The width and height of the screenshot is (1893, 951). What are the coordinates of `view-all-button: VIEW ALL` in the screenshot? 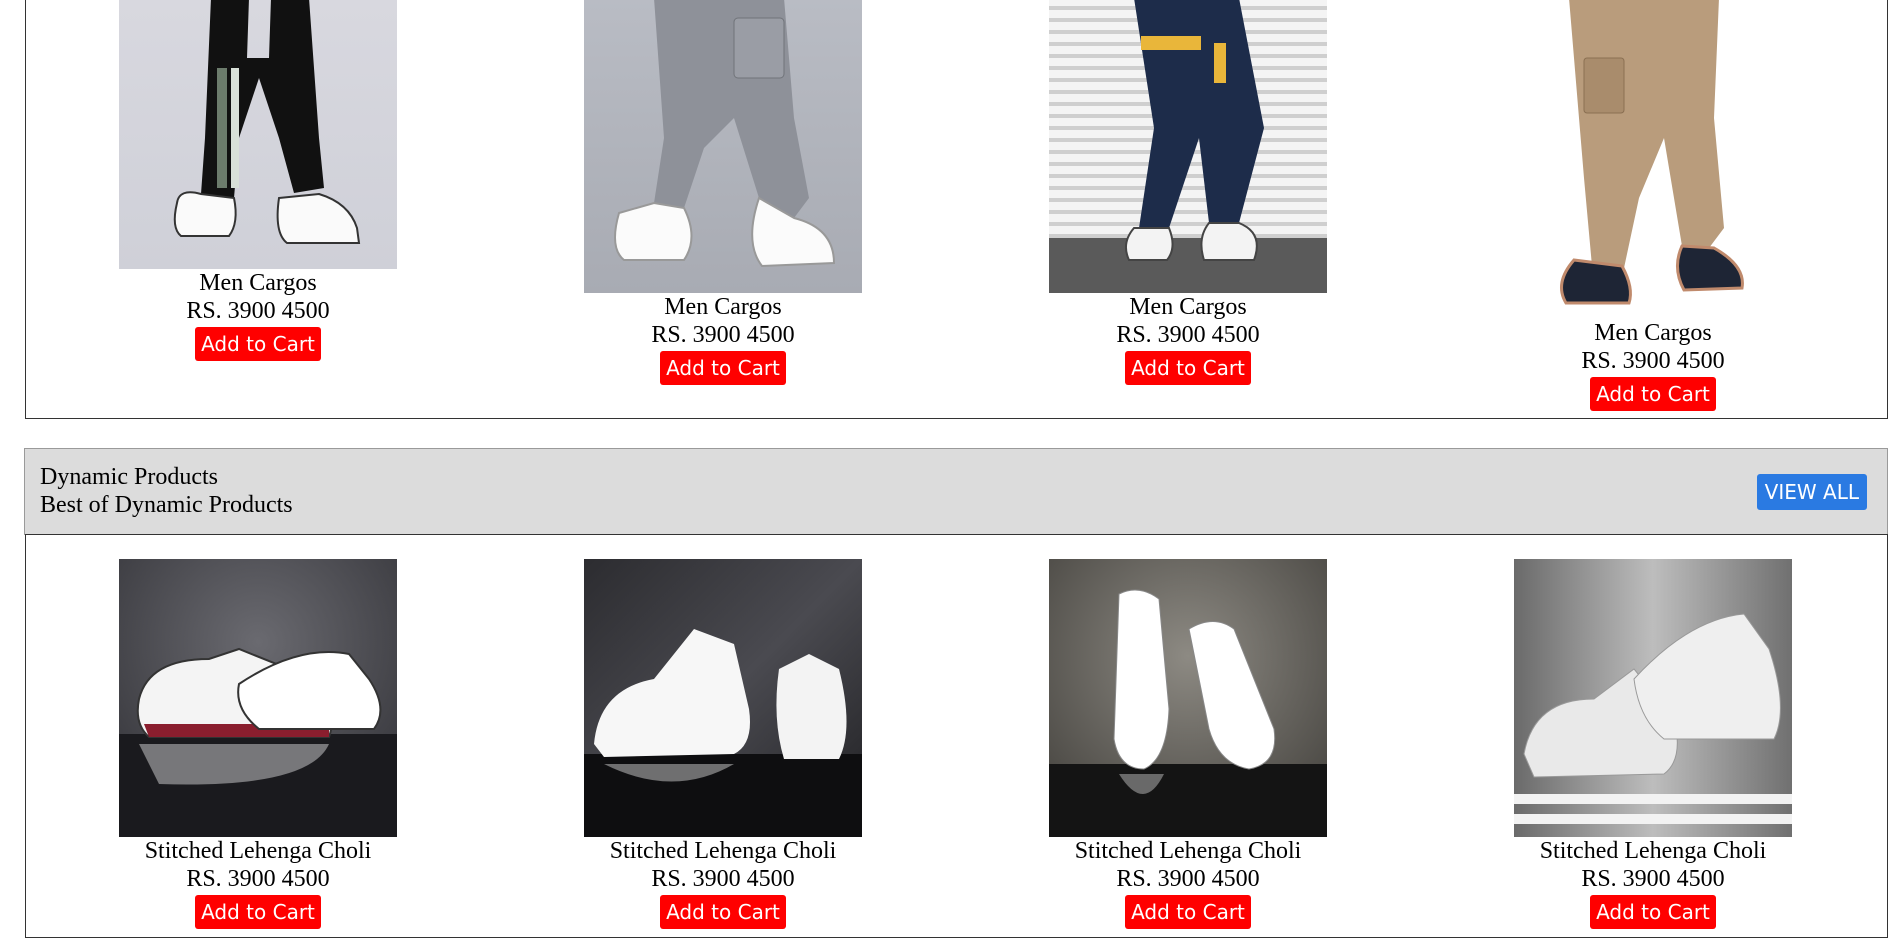 It's located at (1811, 492).